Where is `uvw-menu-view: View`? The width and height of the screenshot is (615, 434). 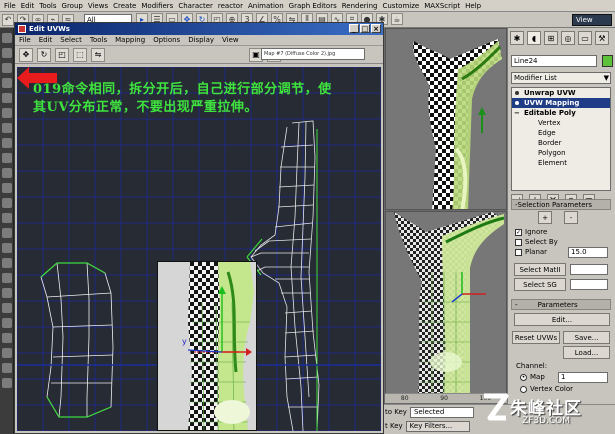 uvw-menu-view: View is located at coordinates (230, 40).